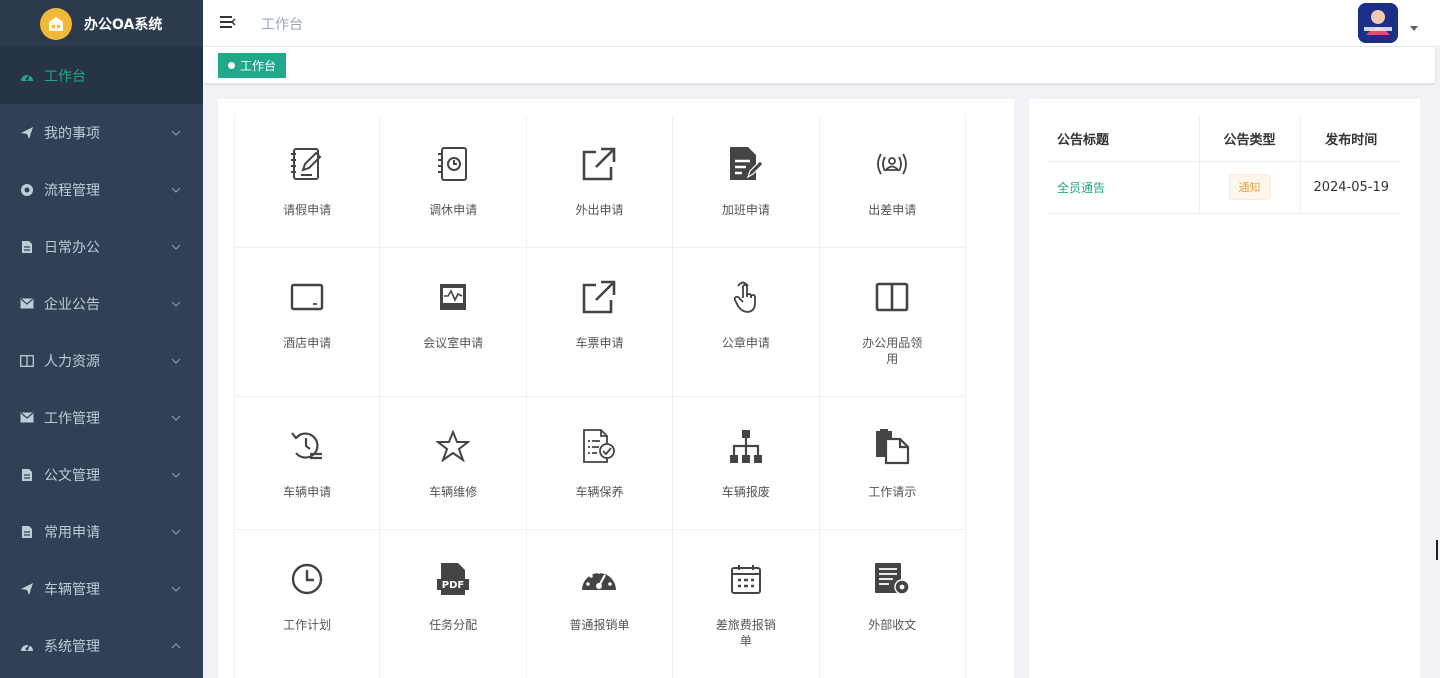 This screenshot has height=678, width=1440. Describe the element at coordinates (600, 181) in the screenshot. I see `app-outing: 外出申请` at that location.